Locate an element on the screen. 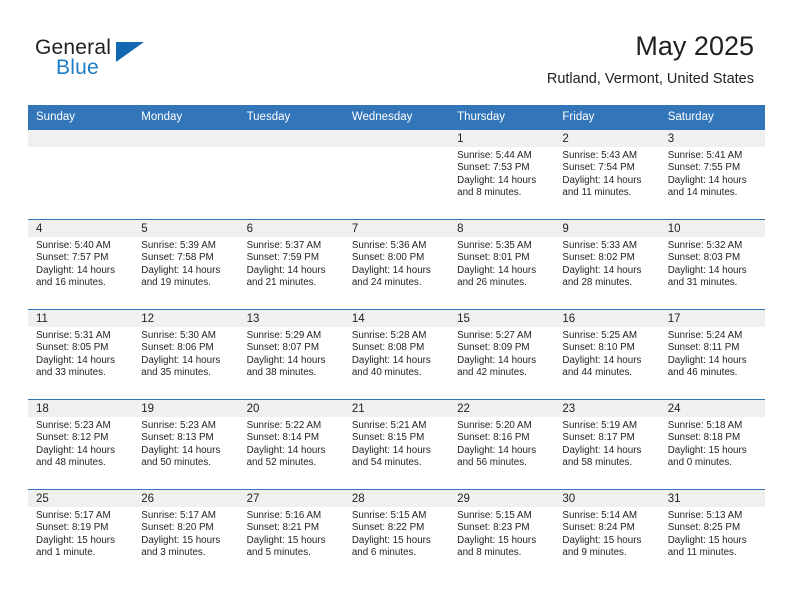 Image resolution: width=792 pixels, height=612 pixels. day-number: 29 is located at coordinates (502, 498).